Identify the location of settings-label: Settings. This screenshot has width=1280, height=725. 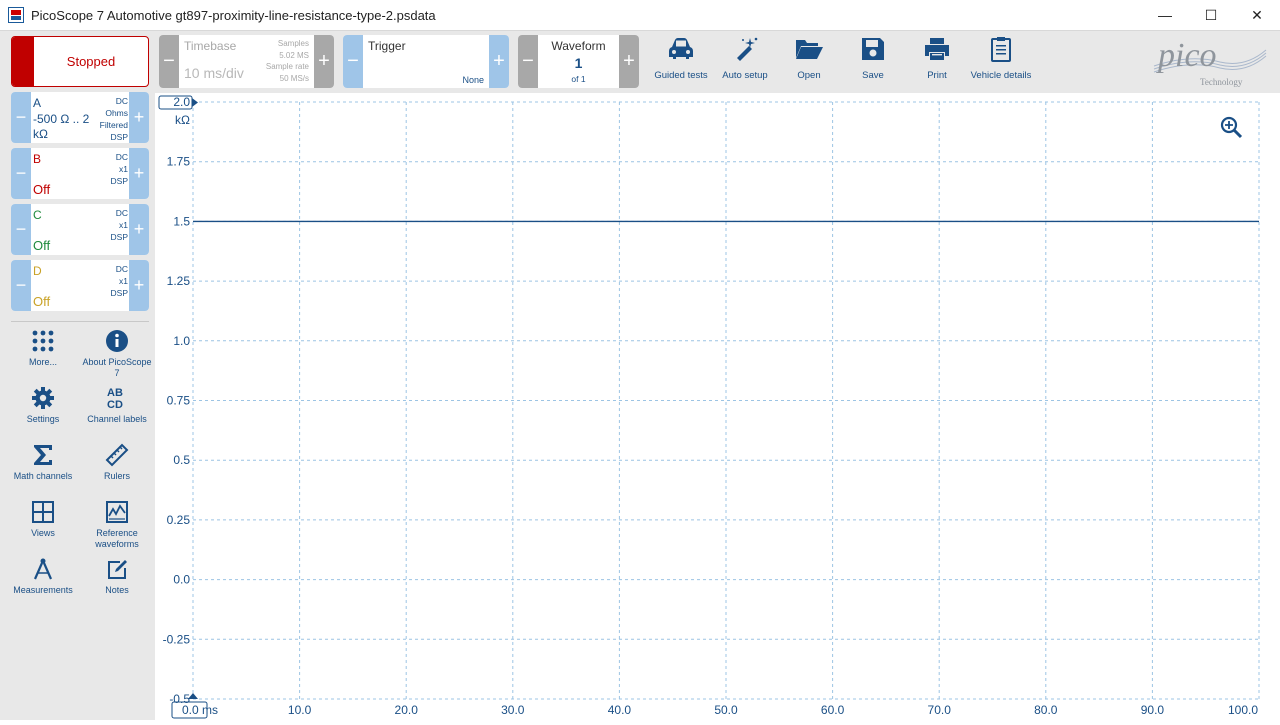
(43, 419).